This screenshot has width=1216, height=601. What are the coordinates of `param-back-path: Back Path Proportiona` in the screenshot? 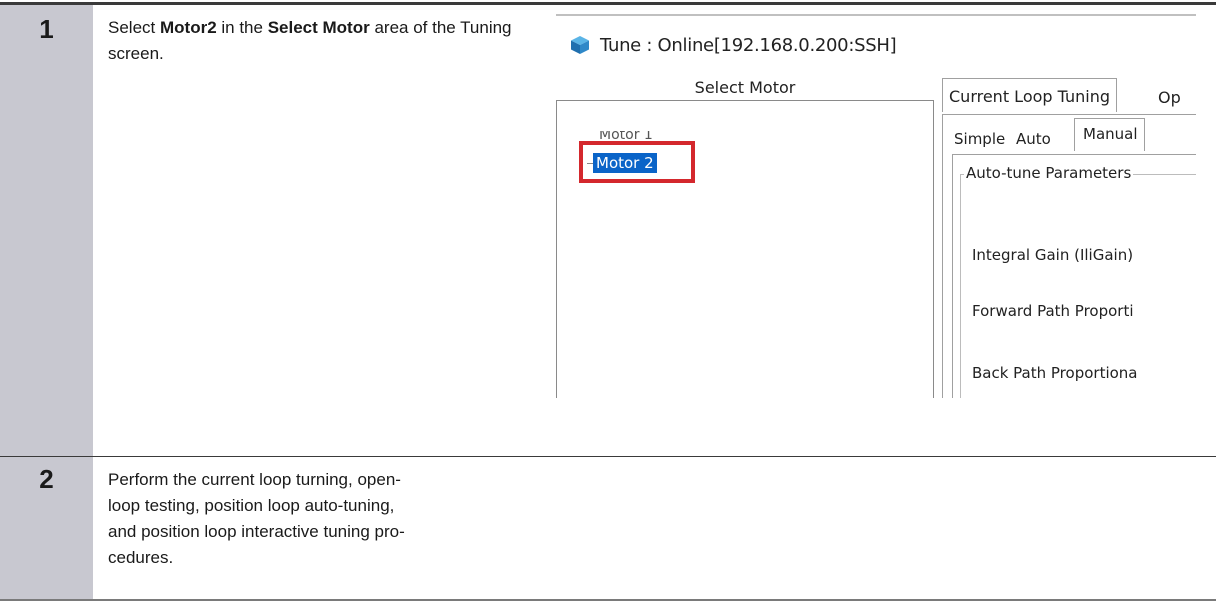 It's located at (1055, 373).